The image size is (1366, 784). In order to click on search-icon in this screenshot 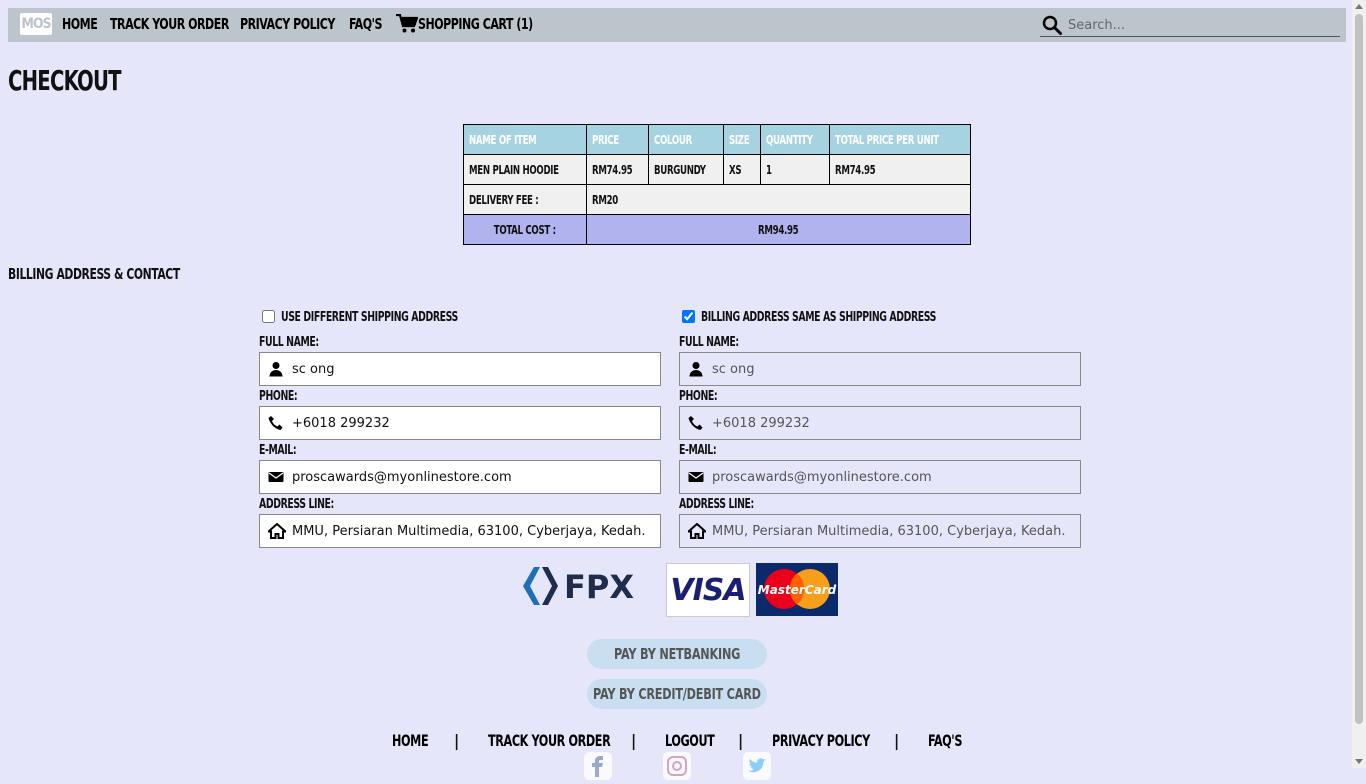, I will do `click(1052, 27)`.